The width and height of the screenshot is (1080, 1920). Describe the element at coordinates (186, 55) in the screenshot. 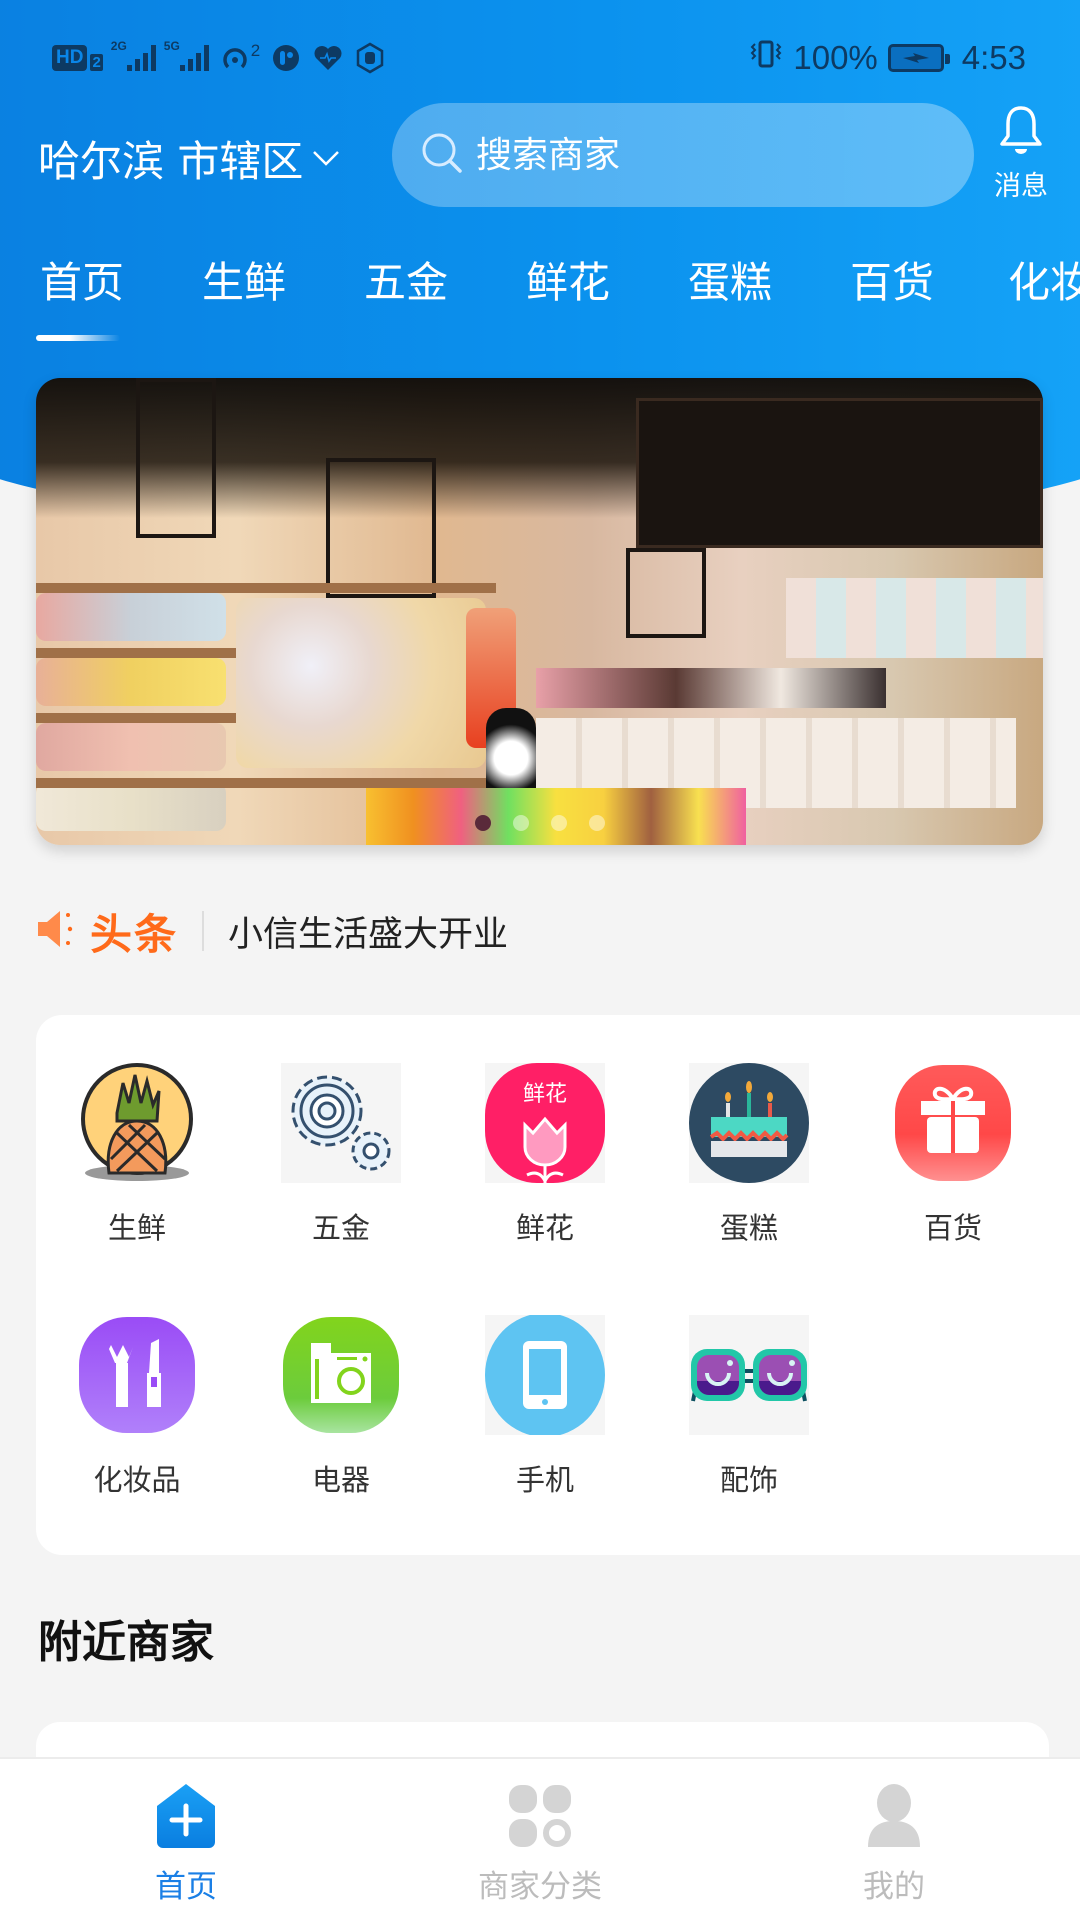

I see `signal-5g-icon: 5G` at that location.